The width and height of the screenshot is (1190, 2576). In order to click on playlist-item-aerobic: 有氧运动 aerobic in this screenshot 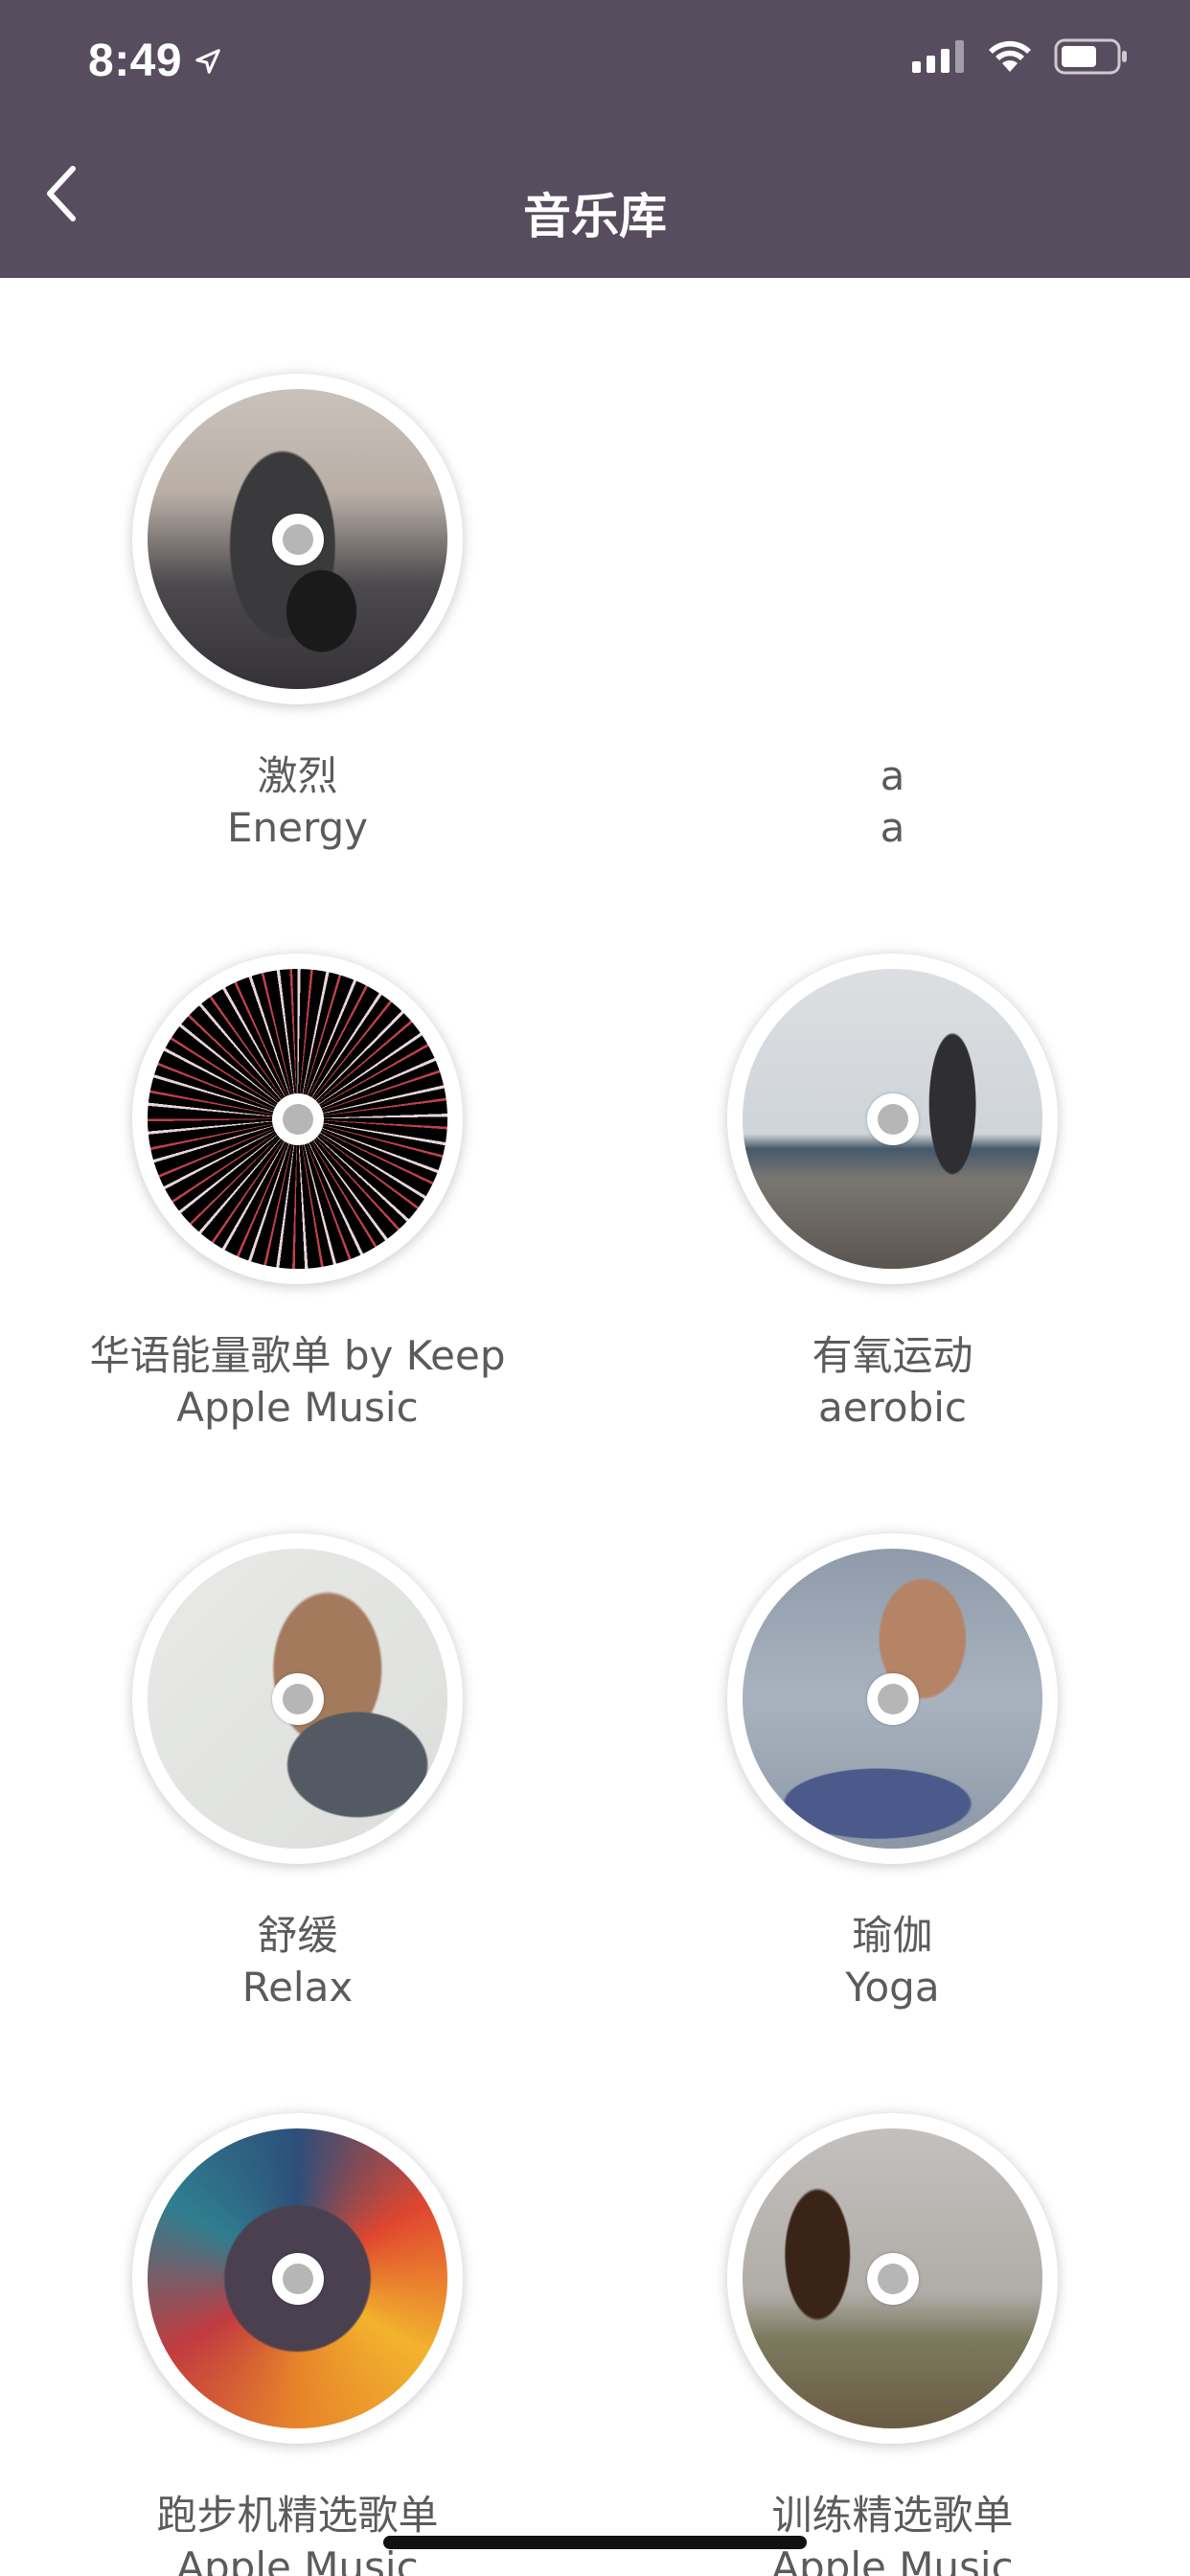, I will do `click(893, 1148)`.